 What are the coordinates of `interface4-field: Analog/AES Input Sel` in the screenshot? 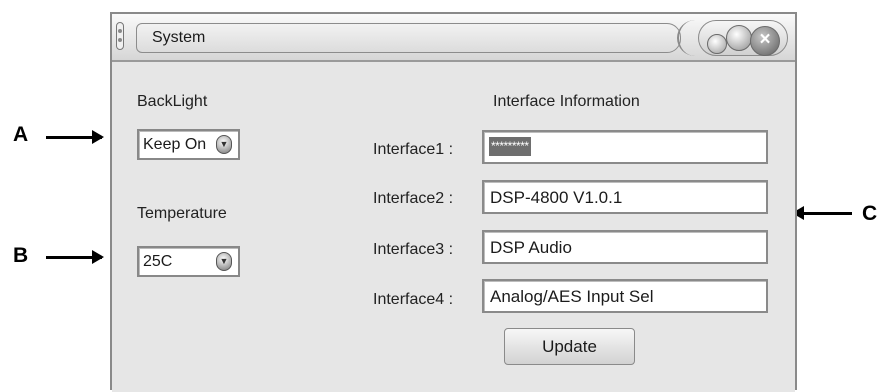 It's located at (625, 296).